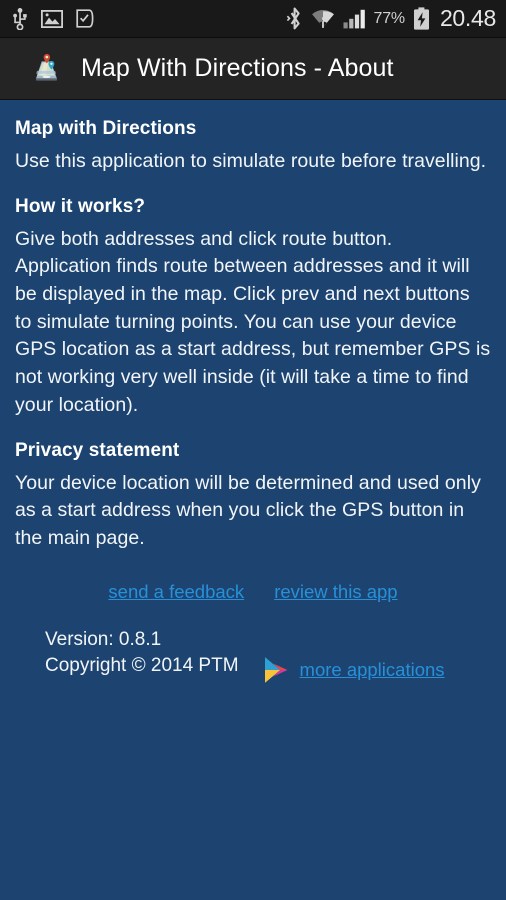 The image size is (506, 900). Describe the element at coordinates (467, 18) in the screenshot. I see `status-bar-clock: 20.48` at that location.